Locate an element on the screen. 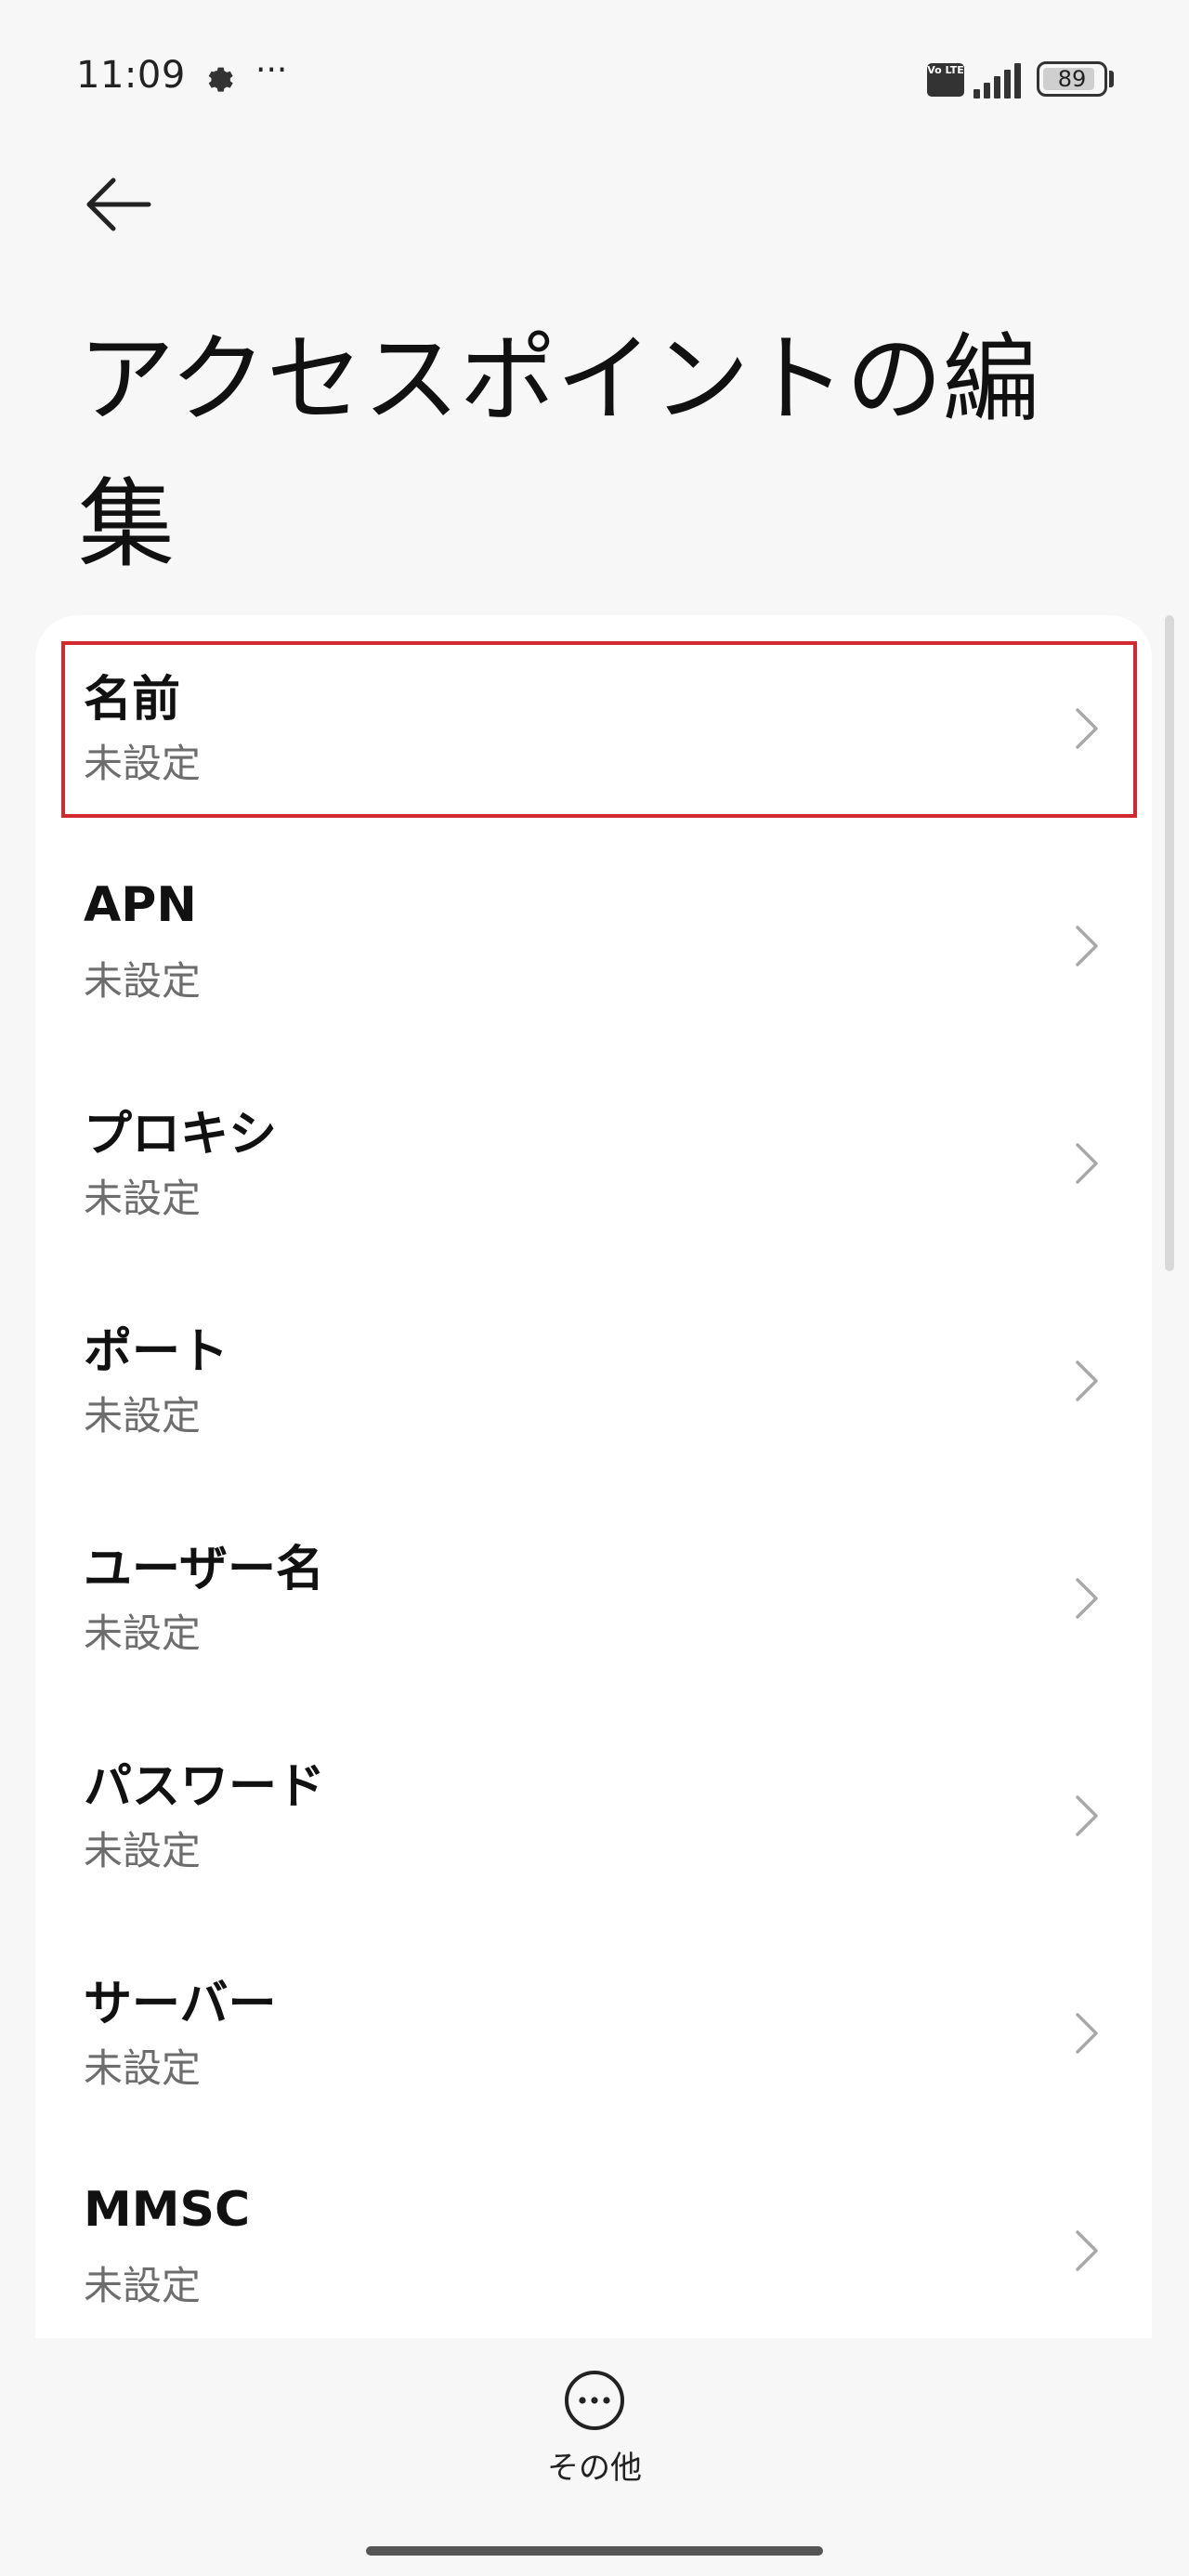 The image size is (1189, 2576). list-item: APN 未設定 is located at coordinates (593, 941).